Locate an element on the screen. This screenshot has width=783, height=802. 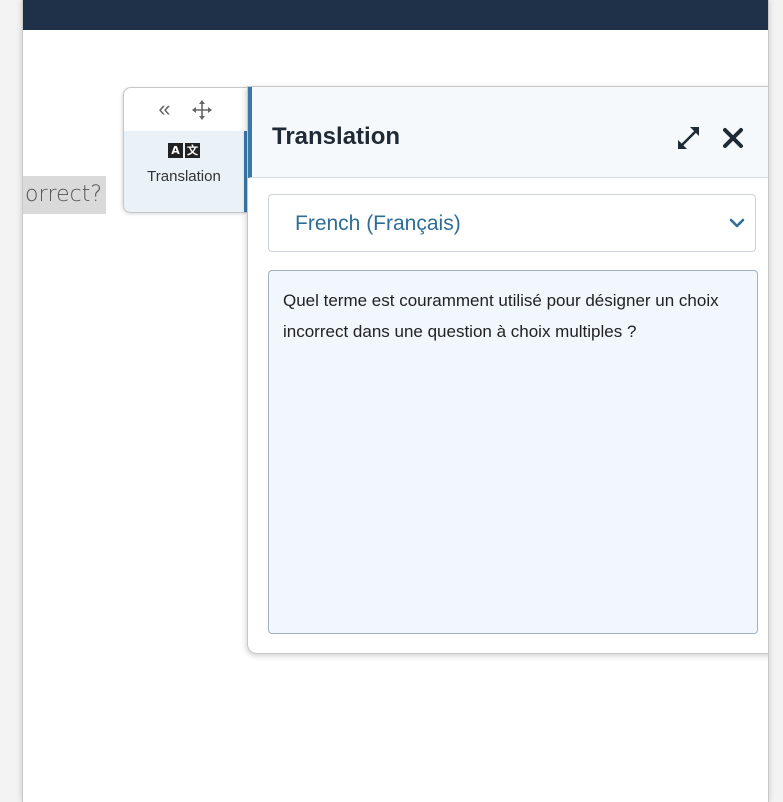
language-select-value: French (Français) is located at coordinates (378, 223).